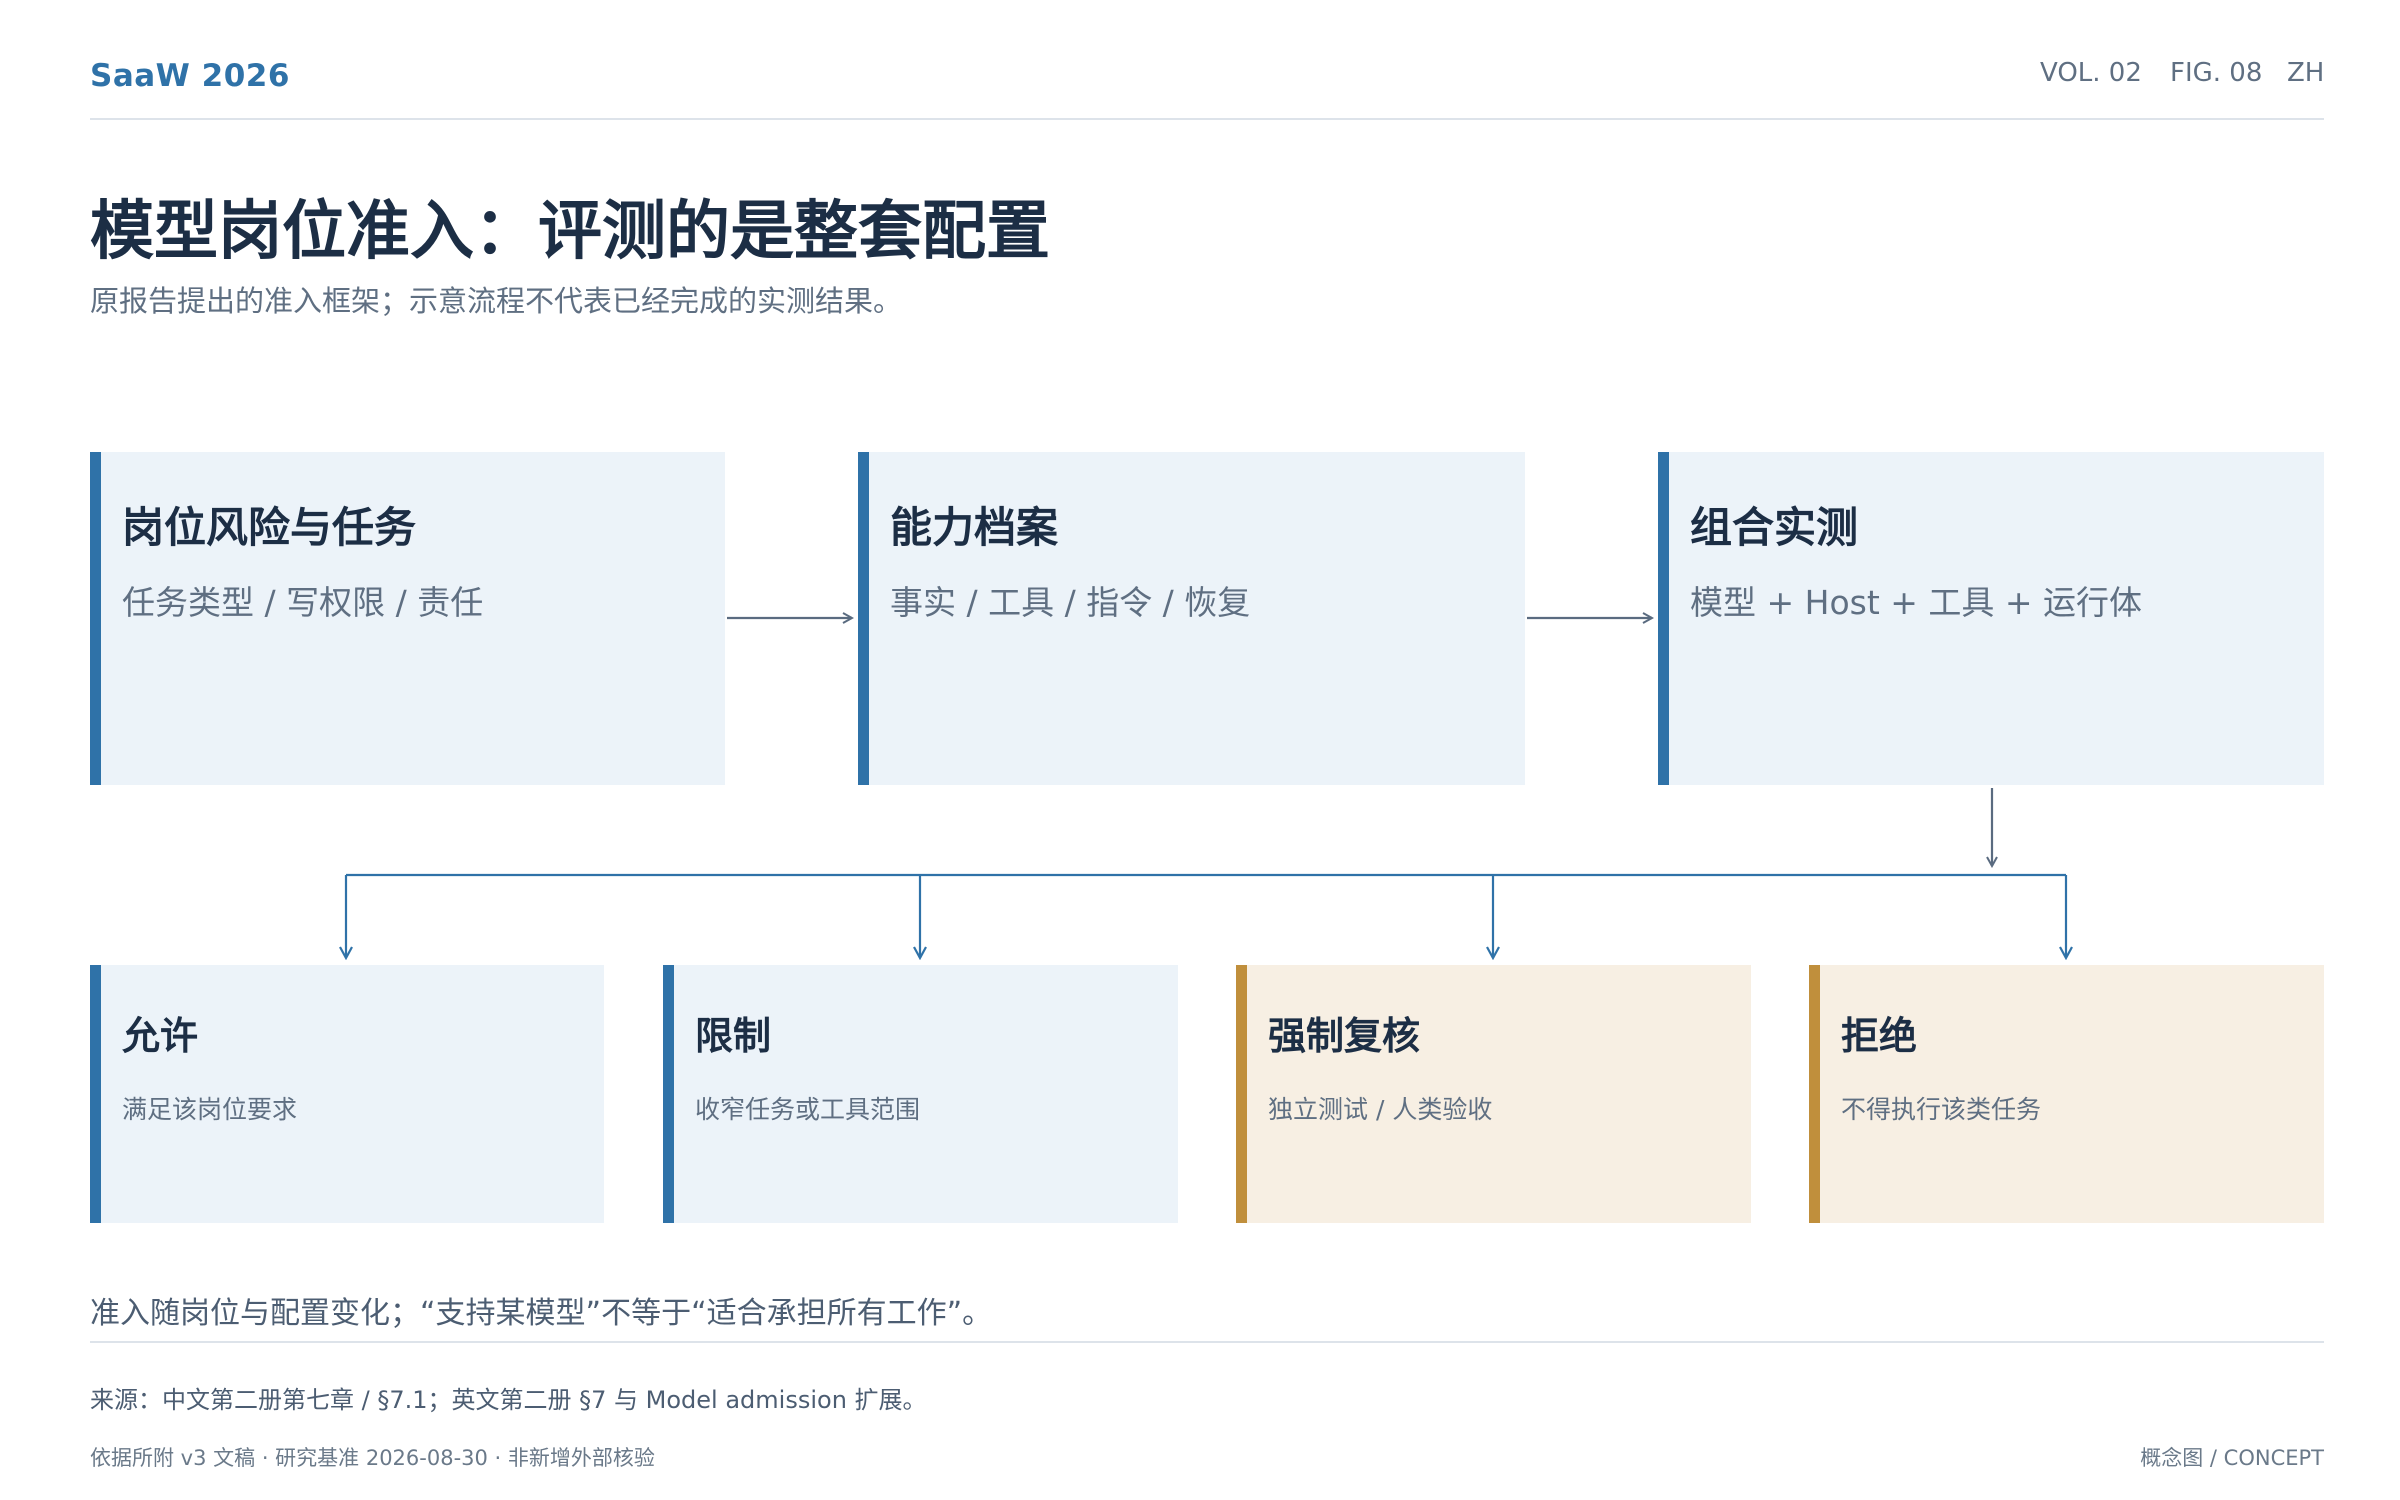 Image resolution: width=2400 pixels, height=1500 pixels. I want to click on flow-box-combined-testing: 组合实测 模型 + Host + 工具 + 运行体, so click(1991, 618).